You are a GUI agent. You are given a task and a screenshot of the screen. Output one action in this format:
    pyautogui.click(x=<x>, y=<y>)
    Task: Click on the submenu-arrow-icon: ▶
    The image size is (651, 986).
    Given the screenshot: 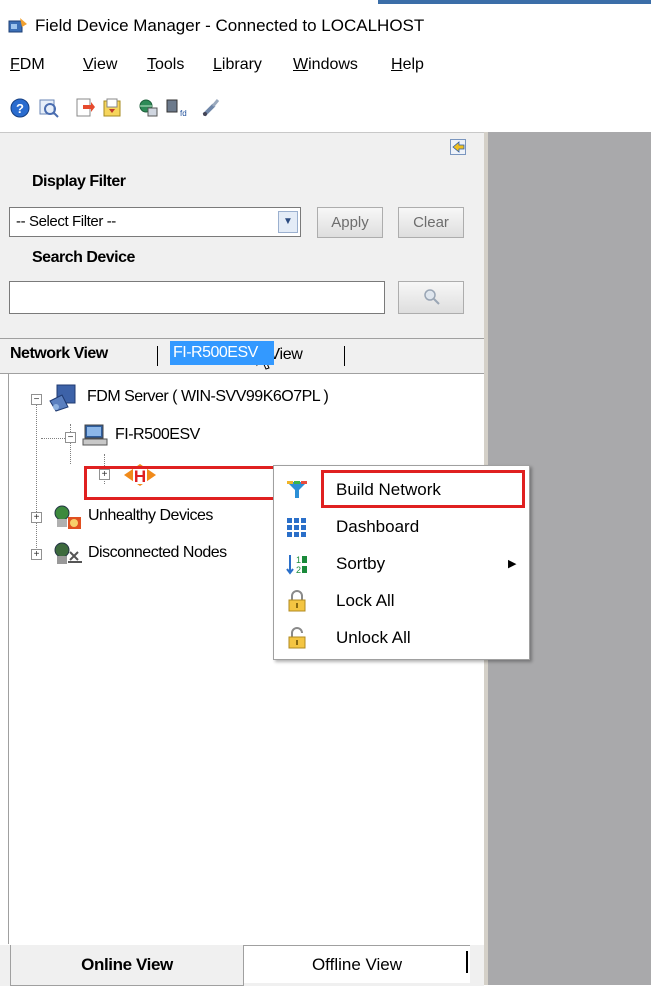 What is the action you would take?
    pyautogui.click(x=512, y=564)
    